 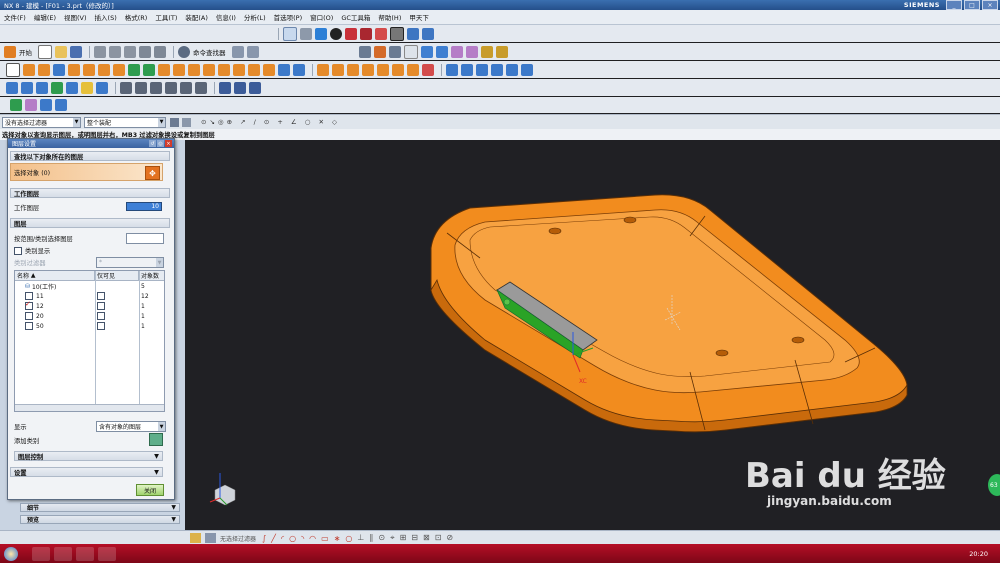 I want to click on add-category-icon, so click(x=156, y=439).